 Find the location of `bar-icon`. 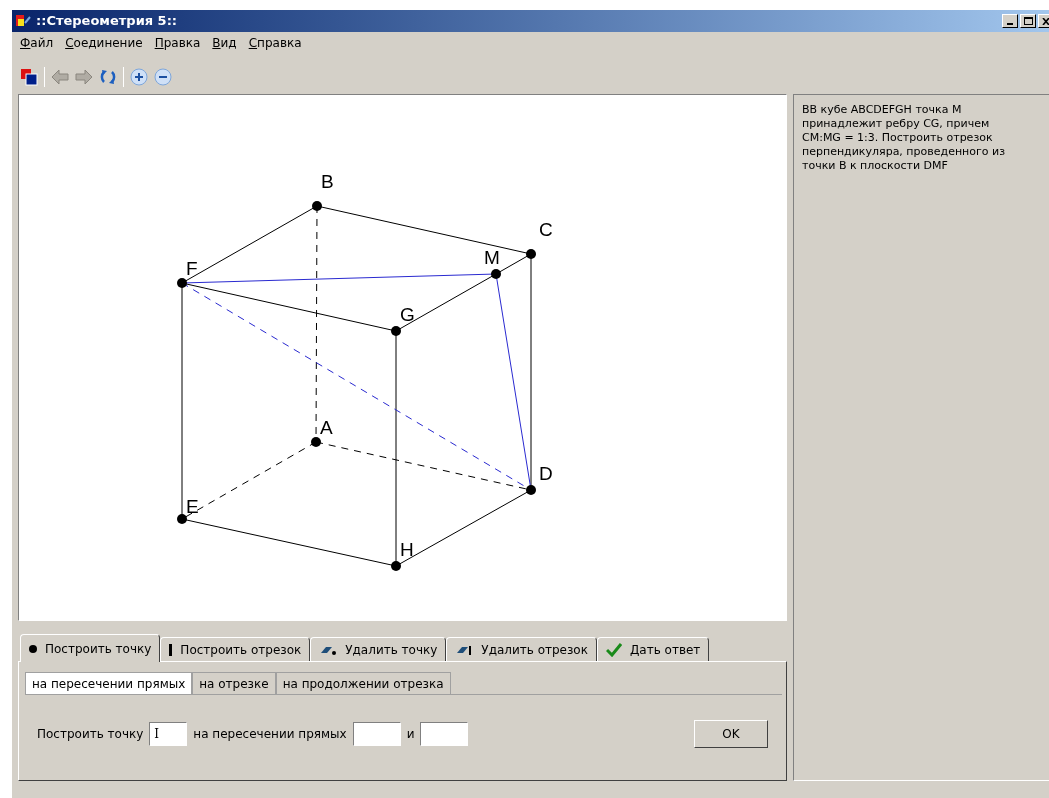

bar-icon is located at coordinates (171, 649).